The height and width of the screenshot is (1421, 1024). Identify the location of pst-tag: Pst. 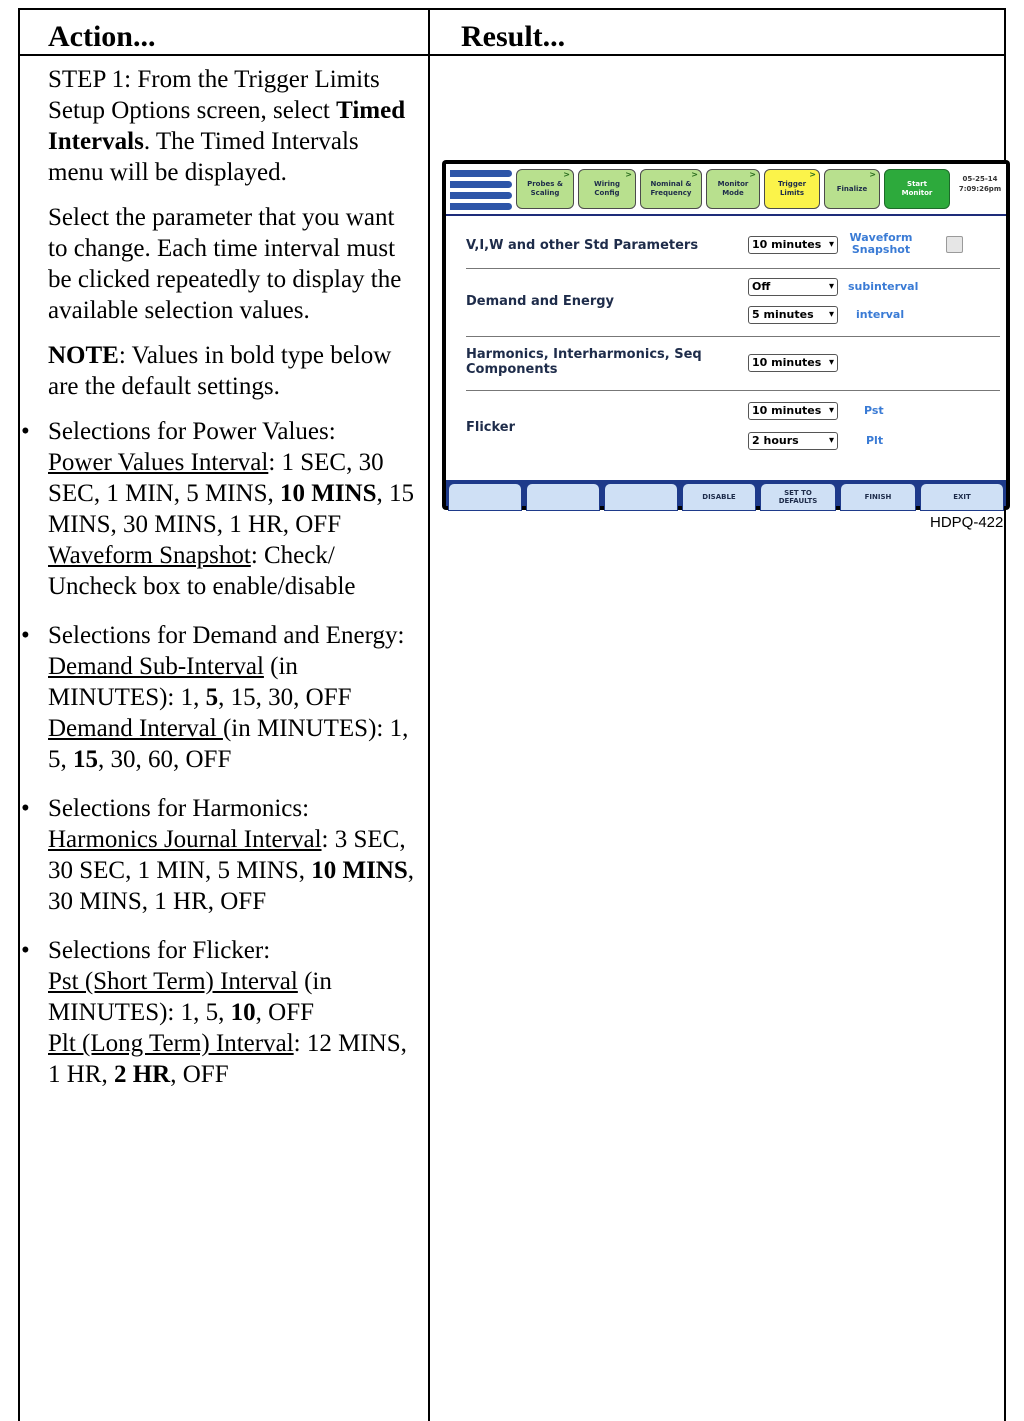
(874, 410).